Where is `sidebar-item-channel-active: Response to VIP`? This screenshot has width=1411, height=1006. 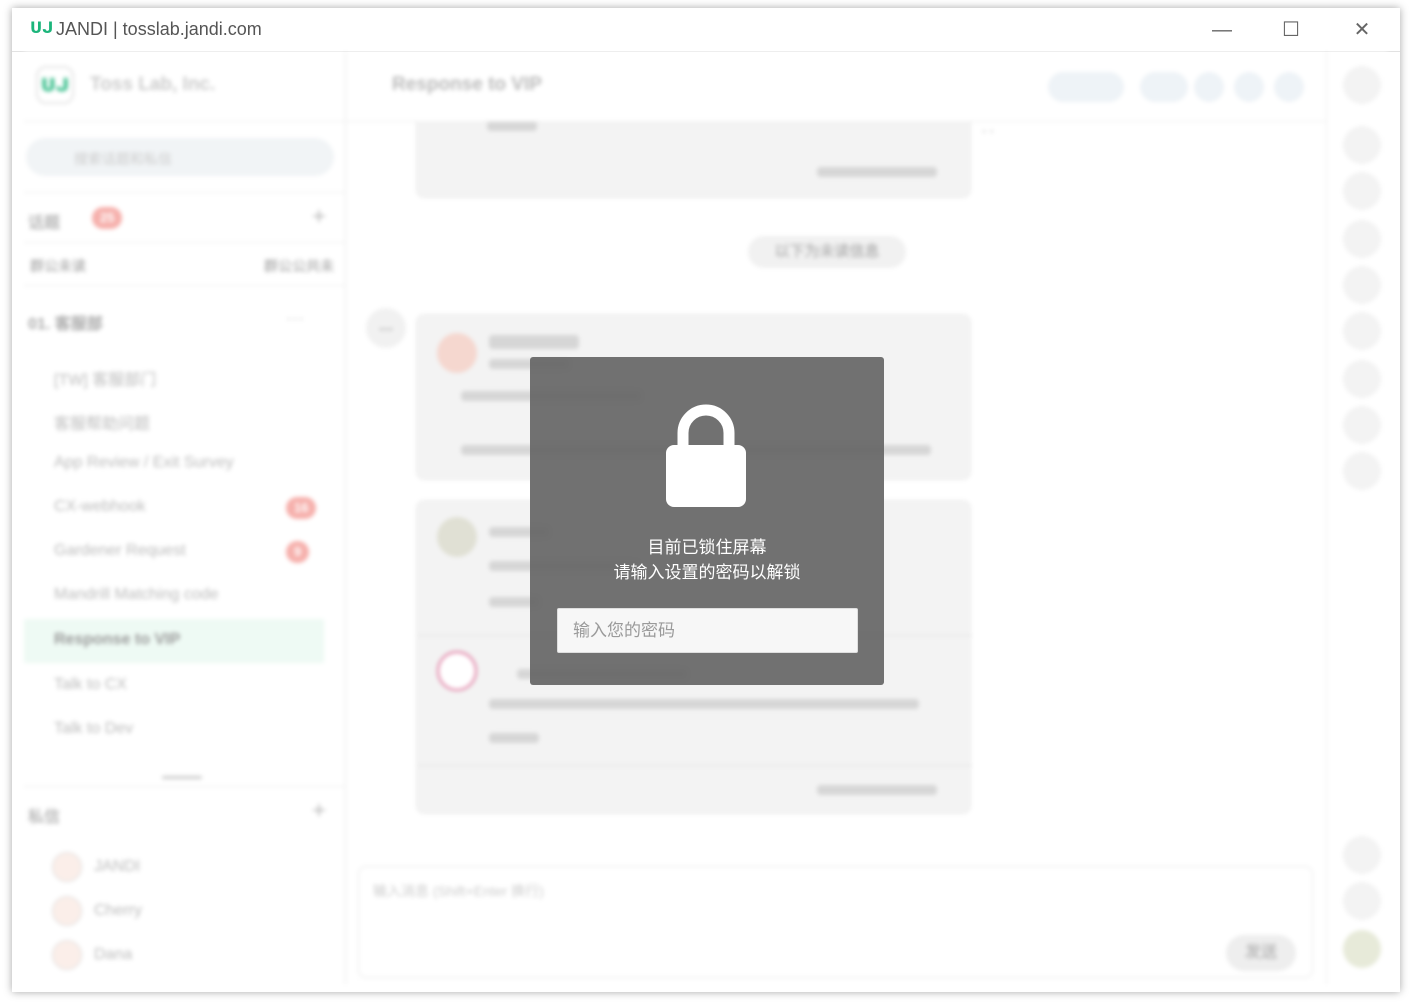 sidebar-item-channel-active: Response to VIP is located at coordinates (174, 641).